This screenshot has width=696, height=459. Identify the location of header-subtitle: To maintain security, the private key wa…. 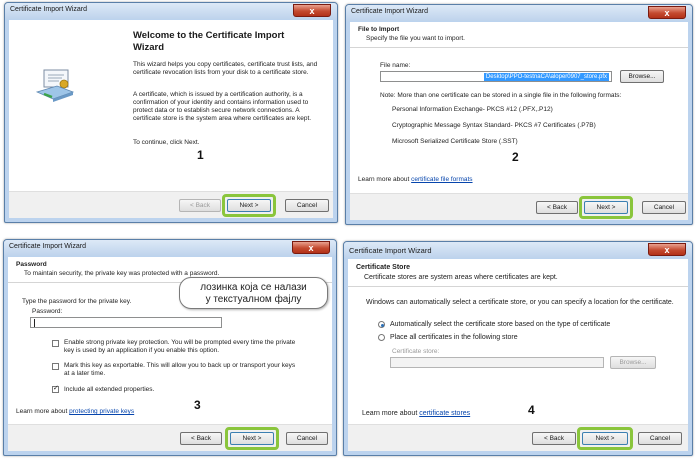
(122, 273).